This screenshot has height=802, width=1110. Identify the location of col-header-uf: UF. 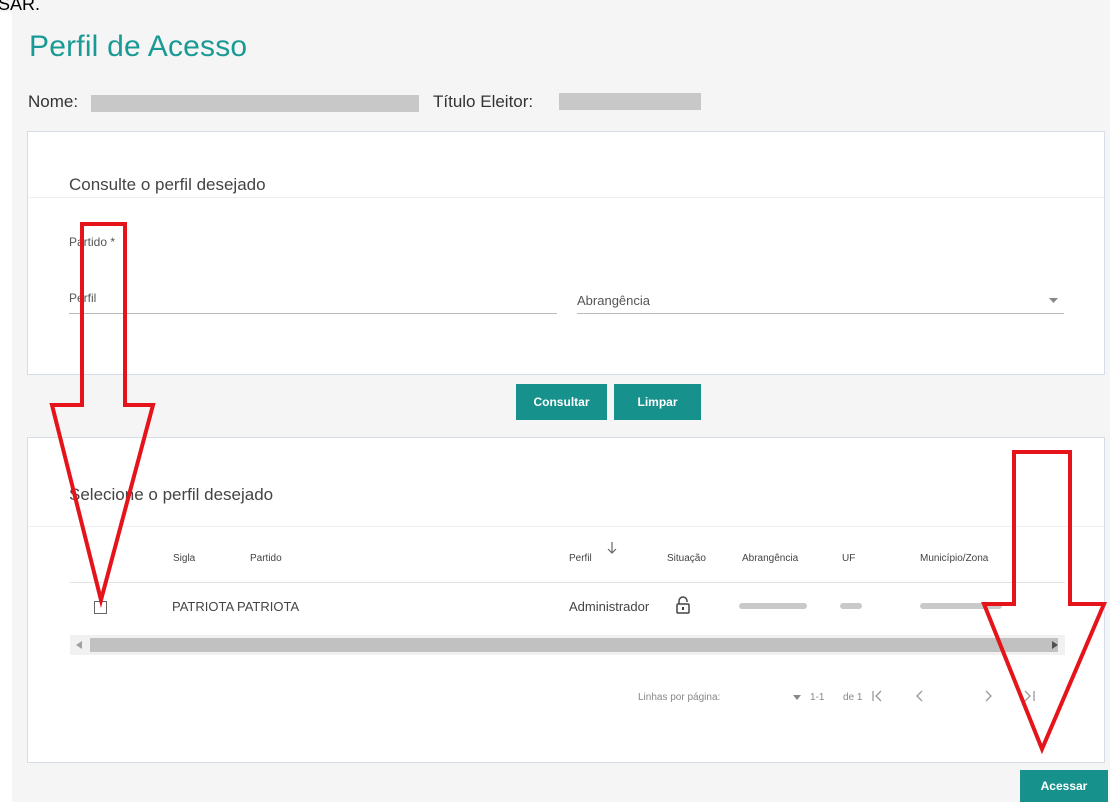
(848, 558).